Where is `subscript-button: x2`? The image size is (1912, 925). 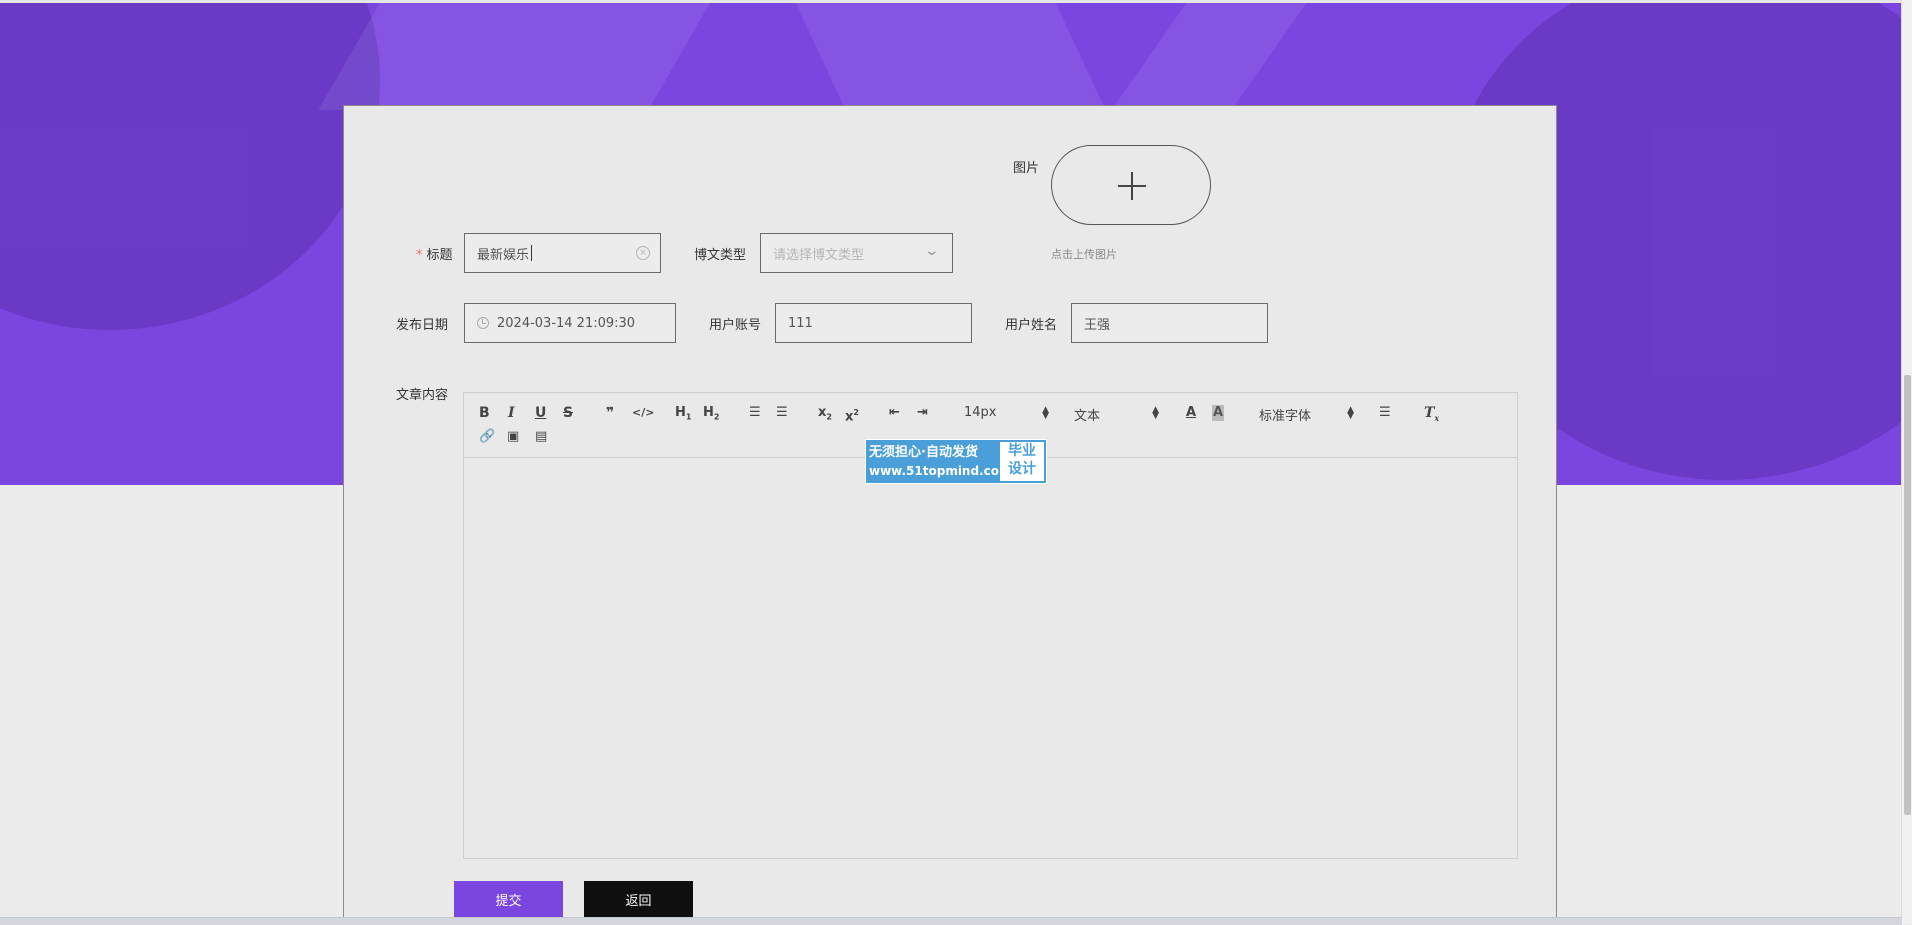
subscript-button: x2 is located at coordinates (825, 415).